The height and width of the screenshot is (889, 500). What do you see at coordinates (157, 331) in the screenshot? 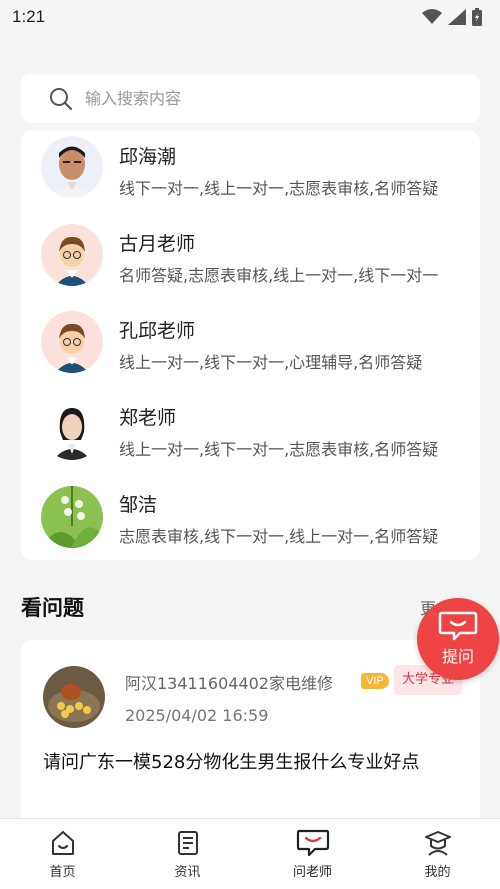
I see `teacher-name: 孔邱老师` at bounding box center [157, 331].